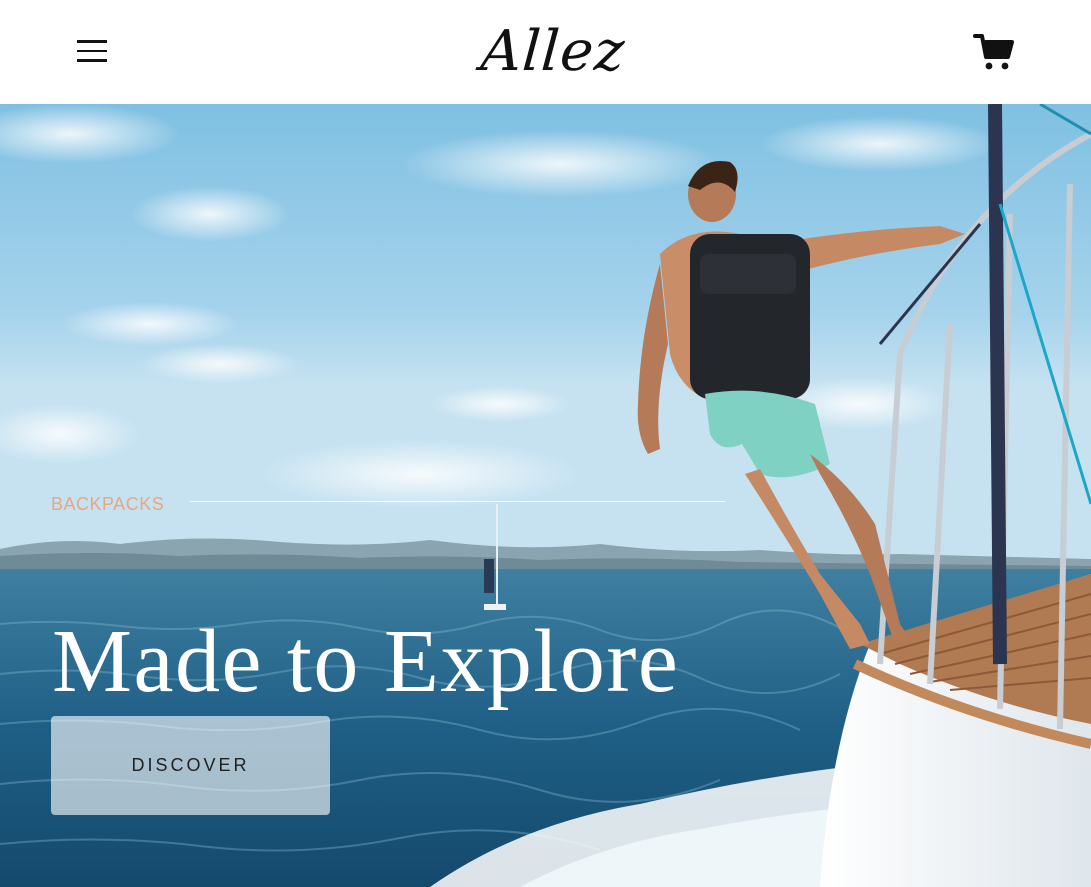 This screenshot has width=1091, height=887. I want to click on category-divider, so click(457, 501).